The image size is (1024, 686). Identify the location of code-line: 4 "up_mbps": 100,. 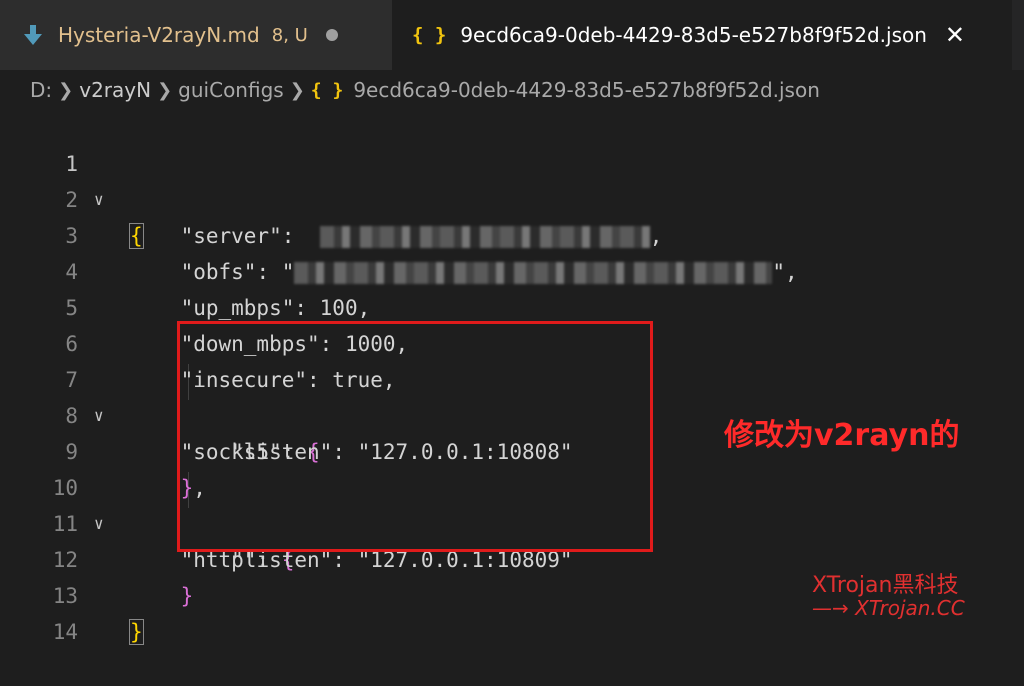
(512, 269).